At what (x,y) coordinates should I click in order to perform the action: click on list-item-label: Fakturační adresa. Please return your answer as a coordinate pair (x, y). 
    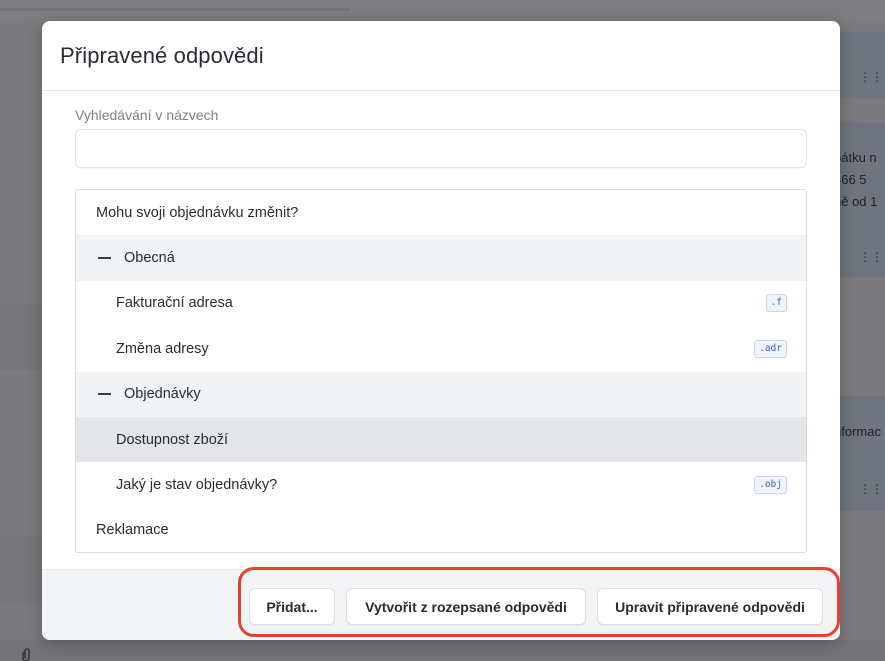
    Looking at the image, I should click on (174, 303).